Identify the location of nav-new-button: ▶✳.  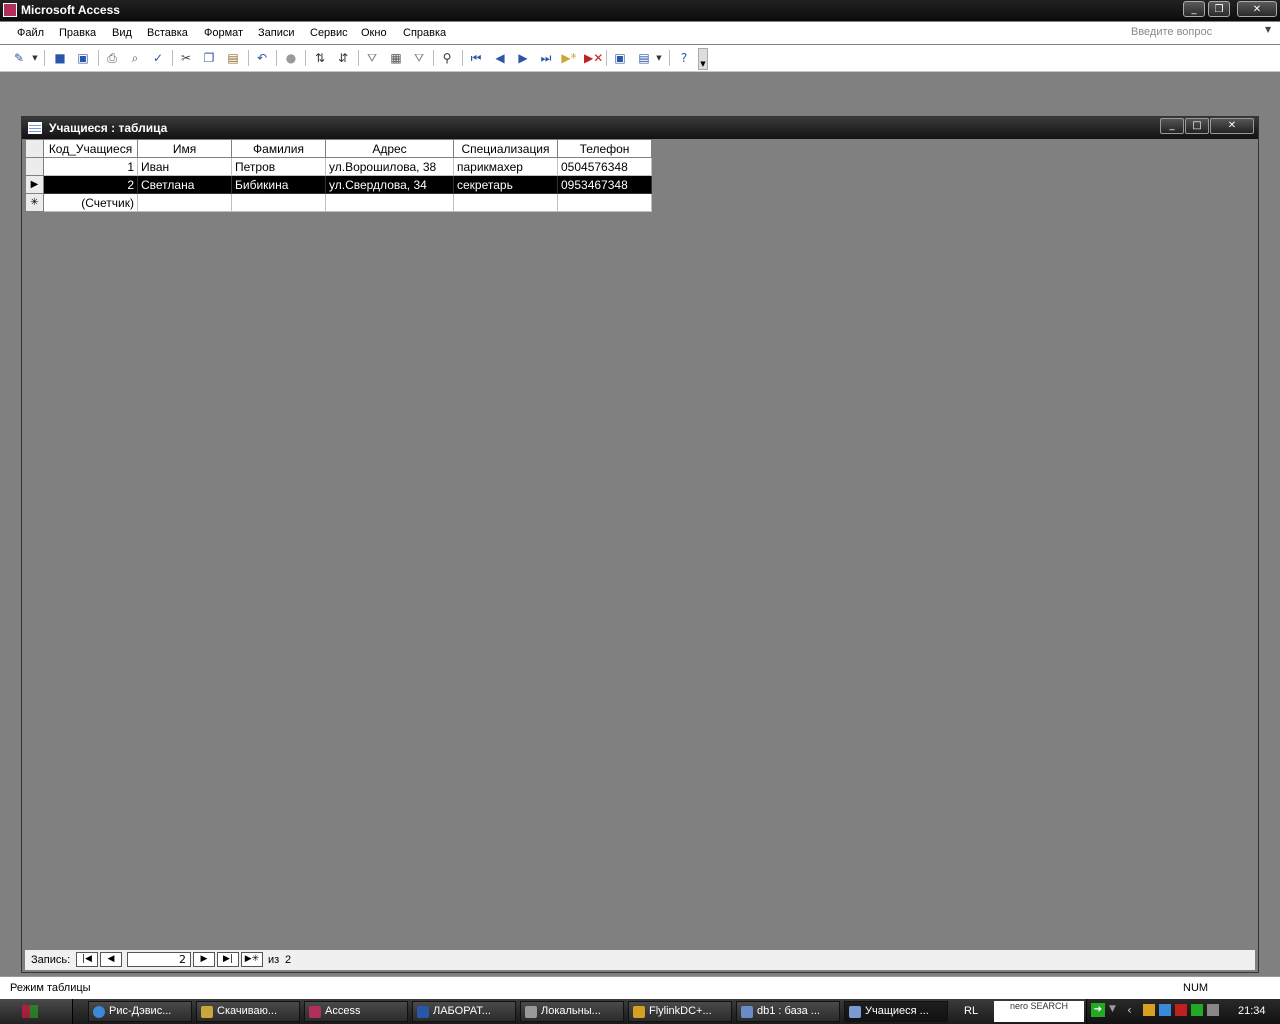
(252, 959).